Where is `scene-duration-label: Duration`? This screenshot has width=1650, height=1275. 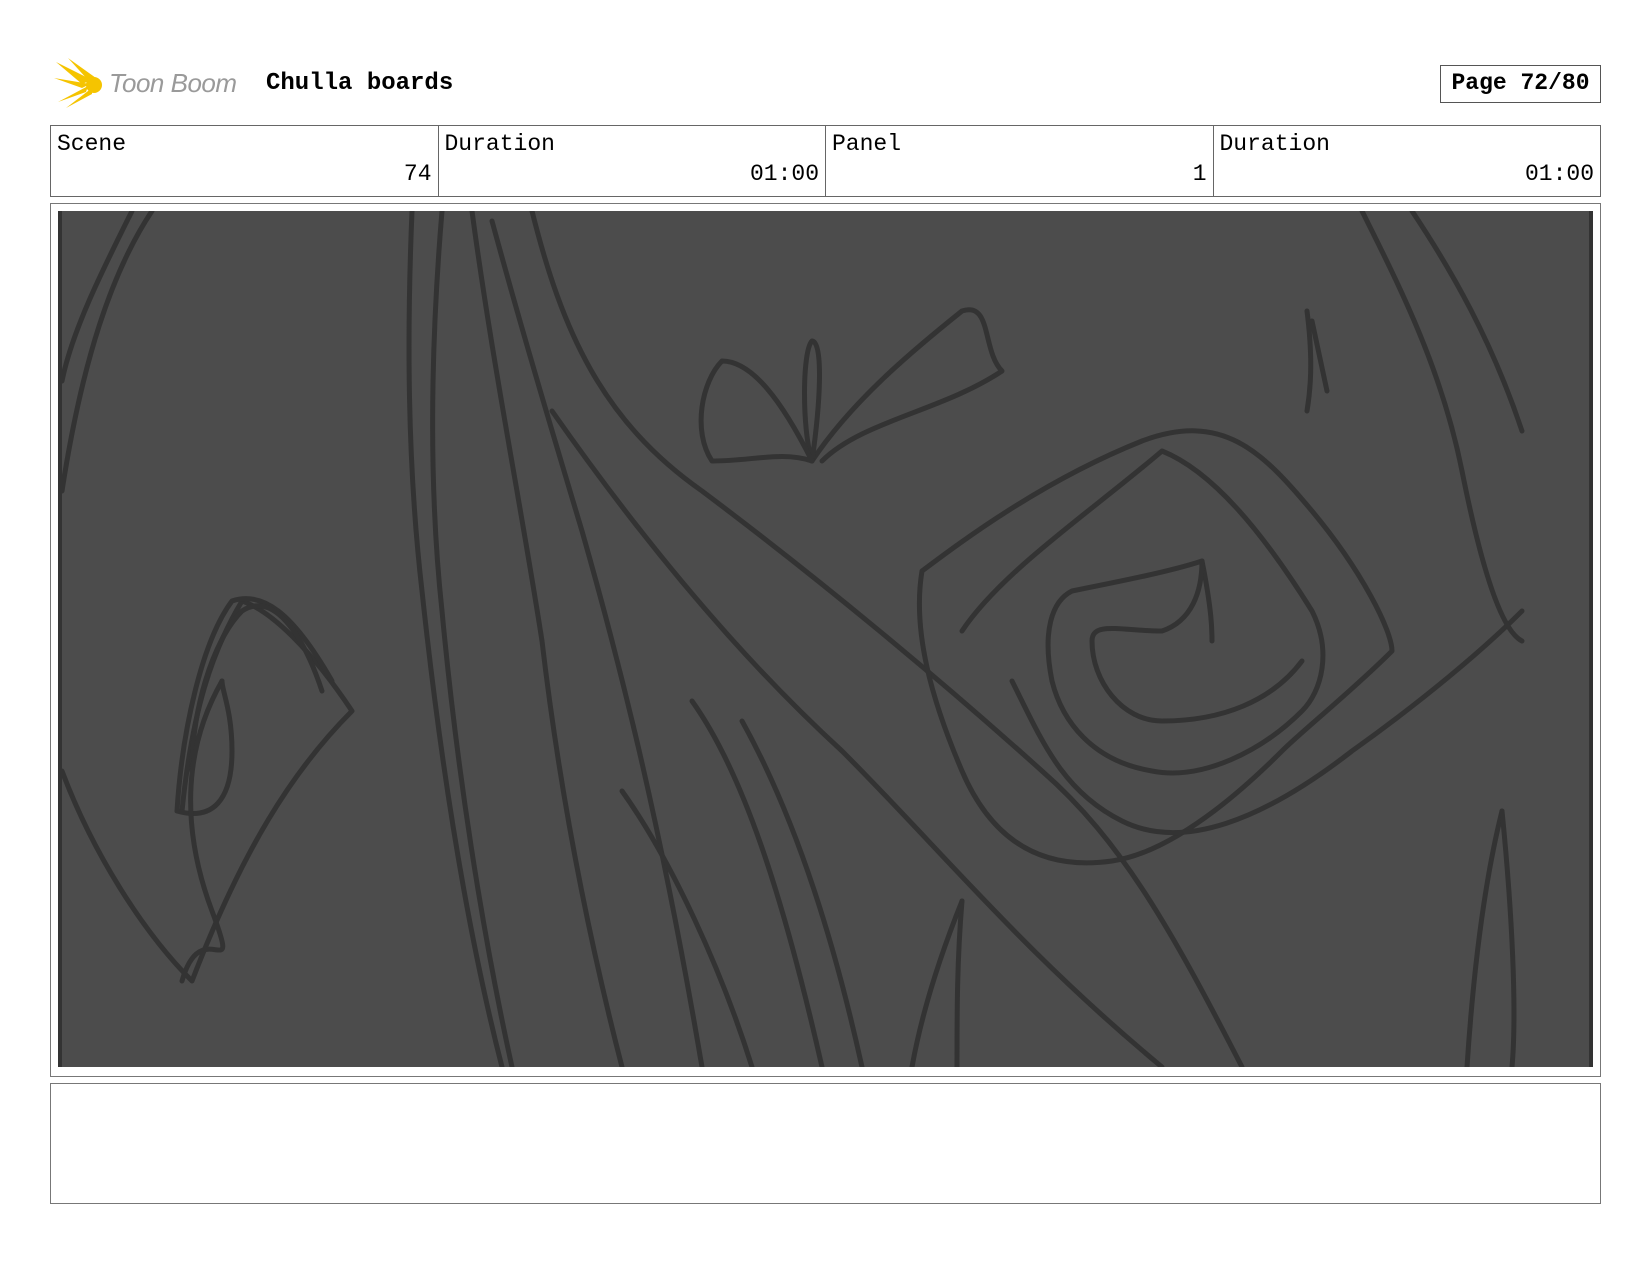
scene-duration-label: Duration is located at coordinates (499, 144).